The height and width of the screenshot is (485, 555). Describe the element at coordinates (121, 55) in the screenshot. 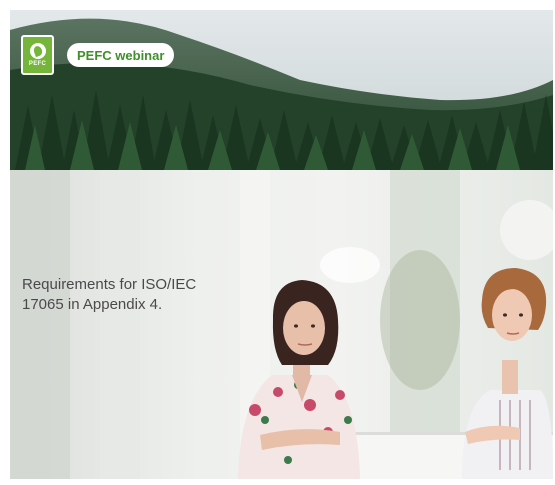

I see `webinar-badge: PEFC webinar` at that location.